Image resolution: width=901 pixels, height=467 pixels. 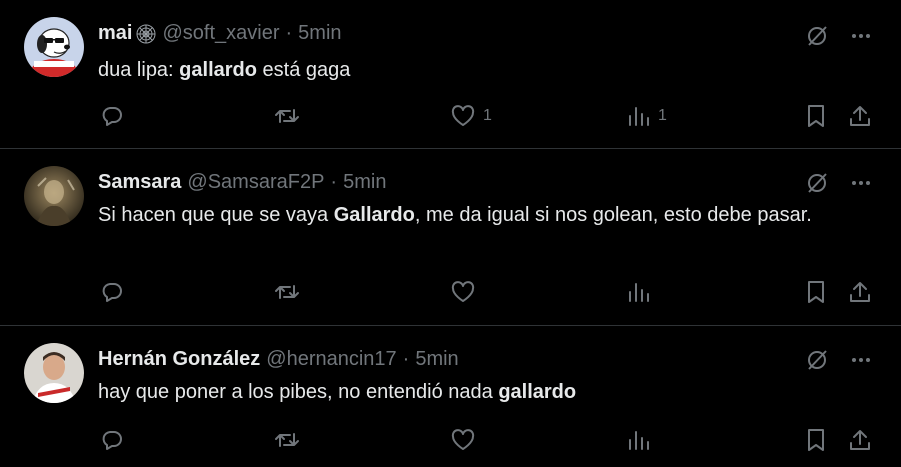 I want to click on views-count: 1, so click(x=662, y=115).